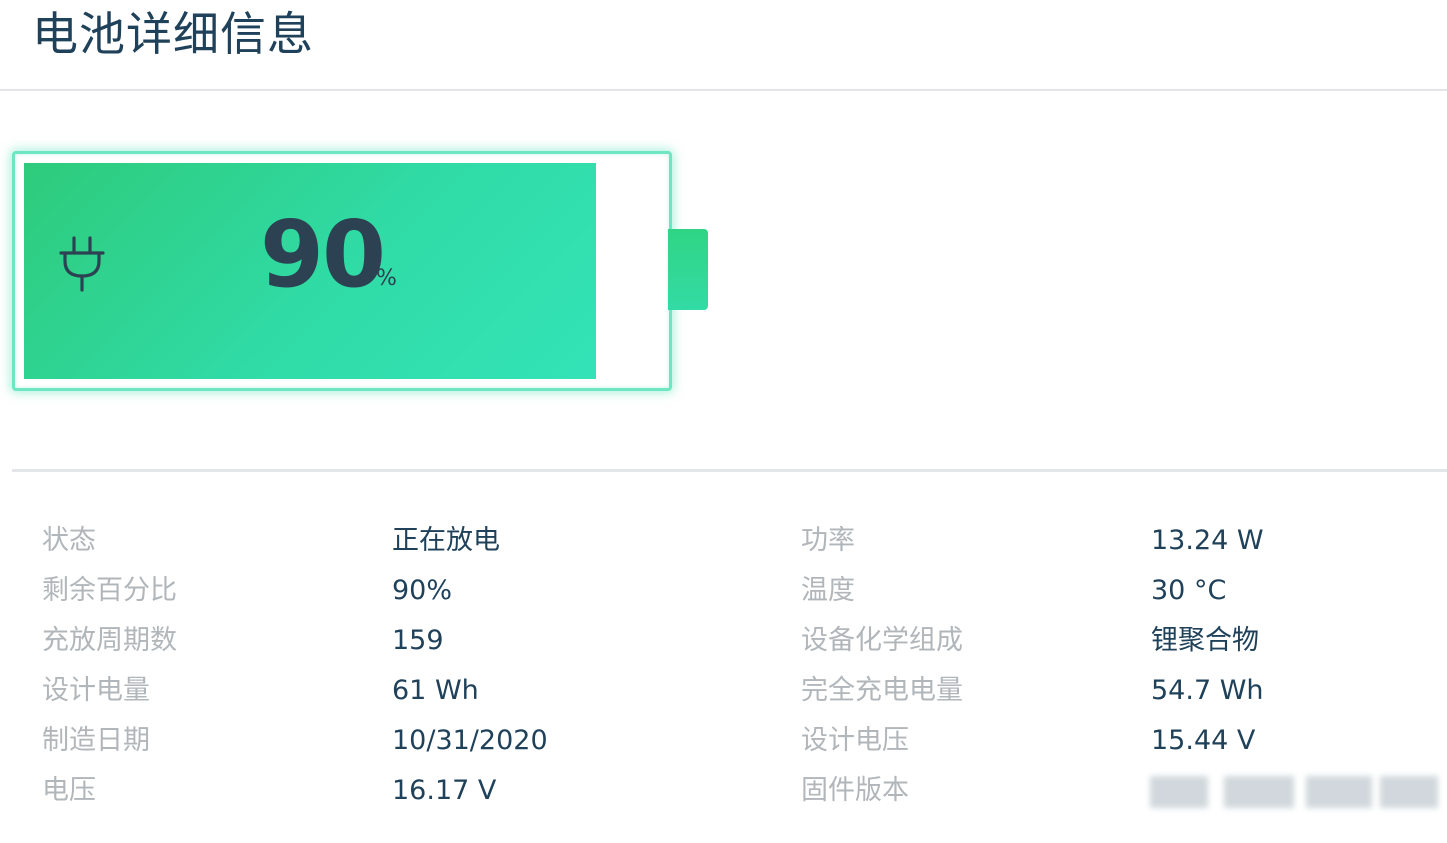  What do you see at coordinates (882, 640) in the screenshot?
I see `chemistry-label: 设备化学组成` at bounding box center [882, 640].